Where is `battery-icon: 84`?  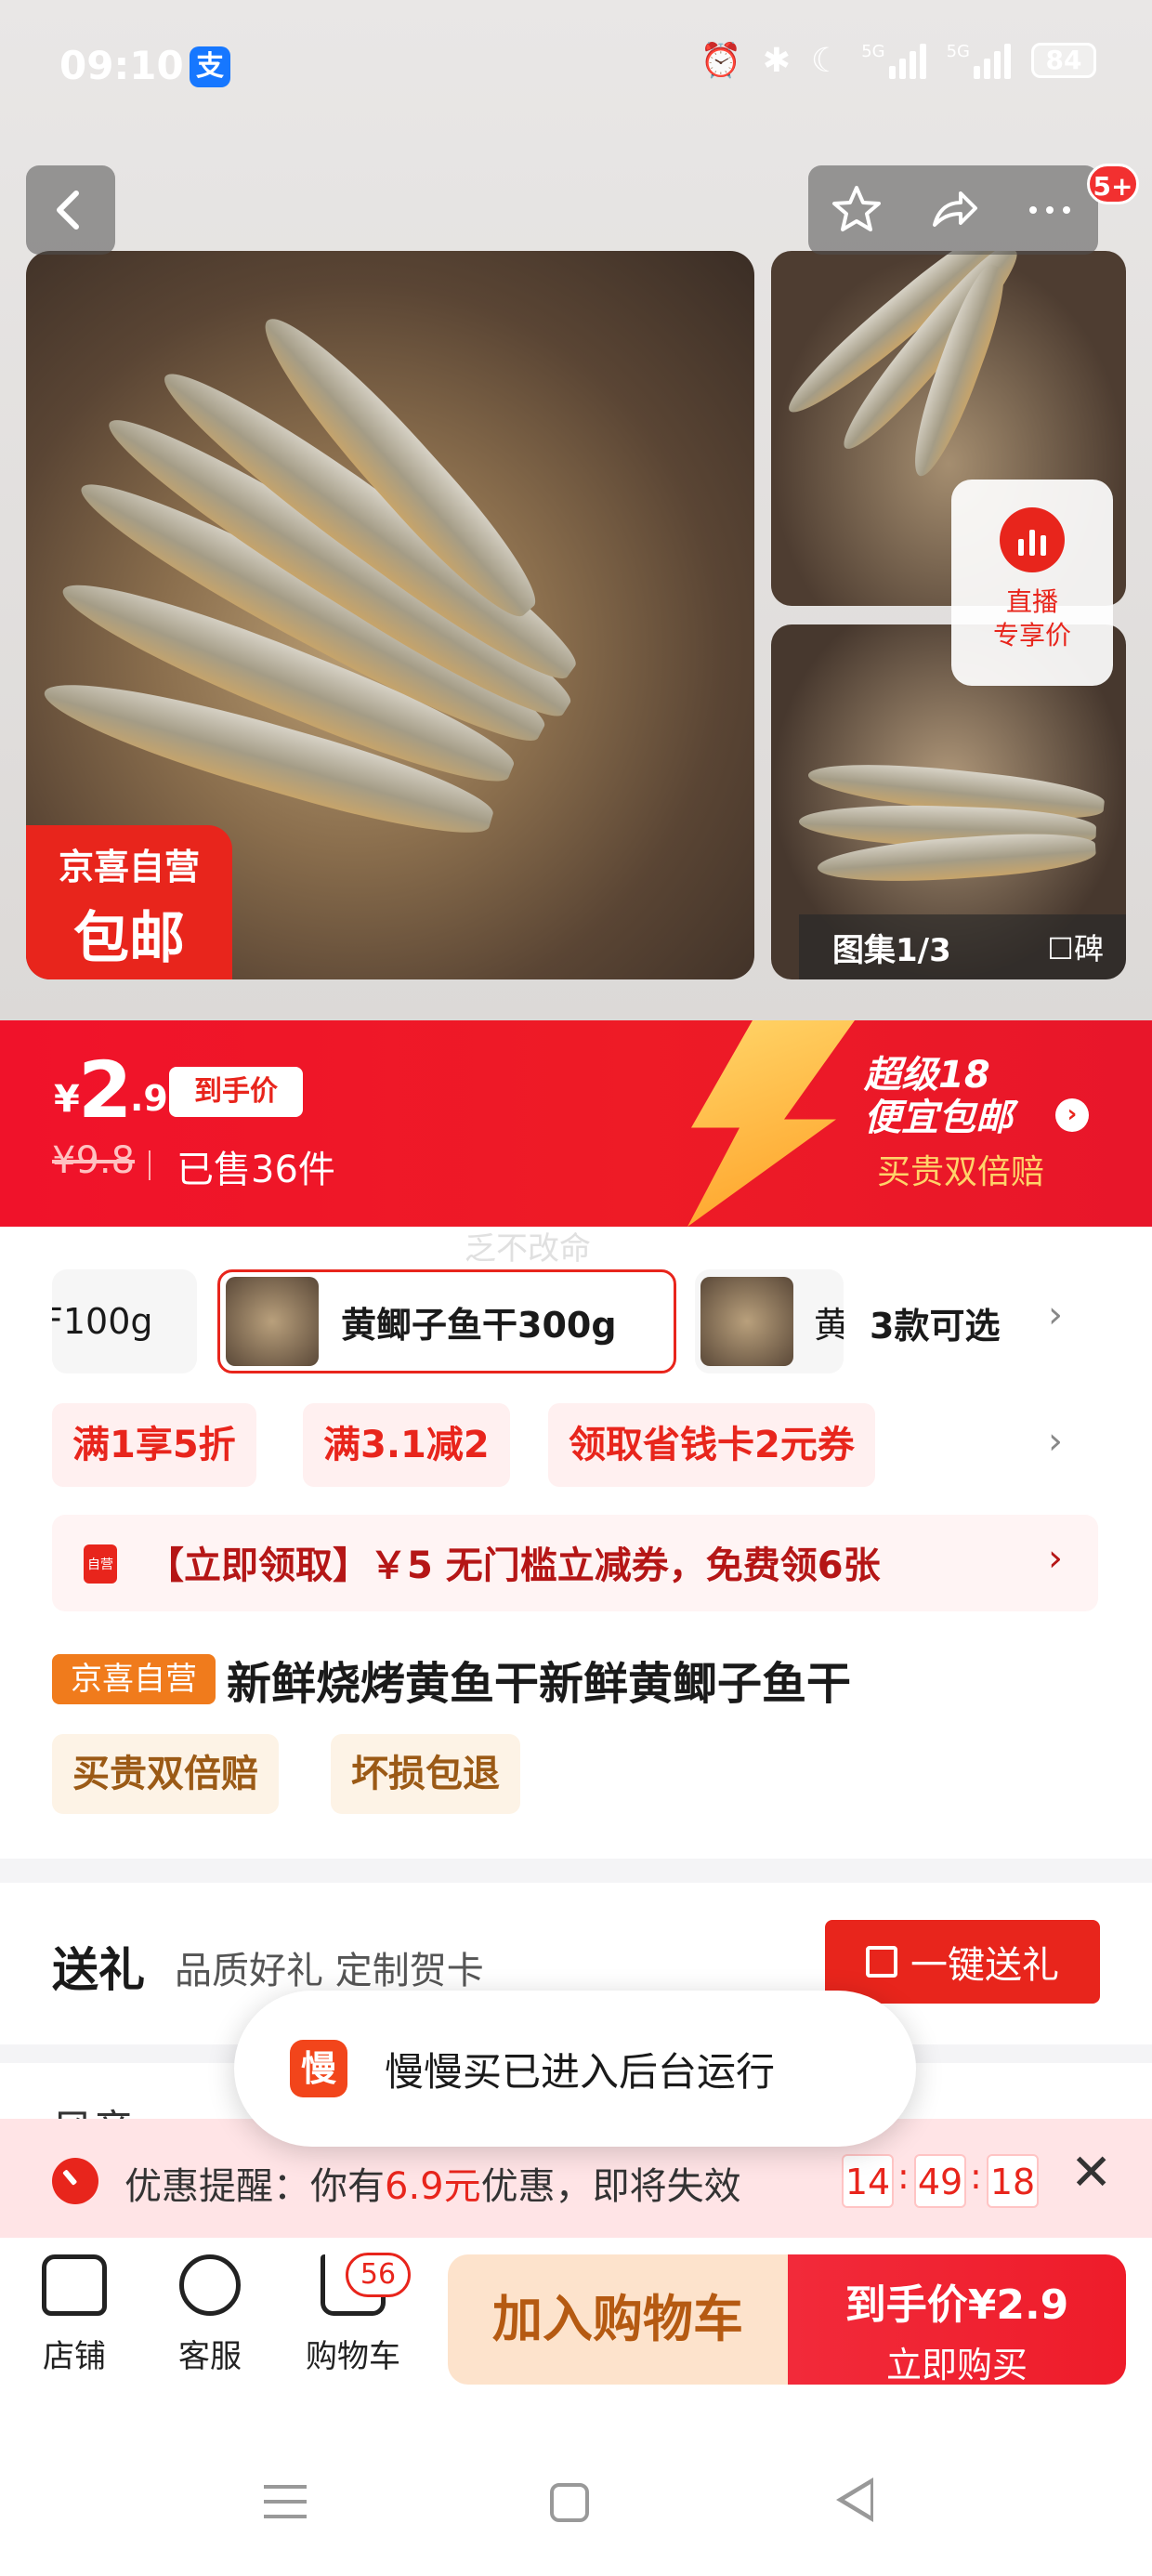 battery-icon: 84 is located at coordinates (1063, 60).